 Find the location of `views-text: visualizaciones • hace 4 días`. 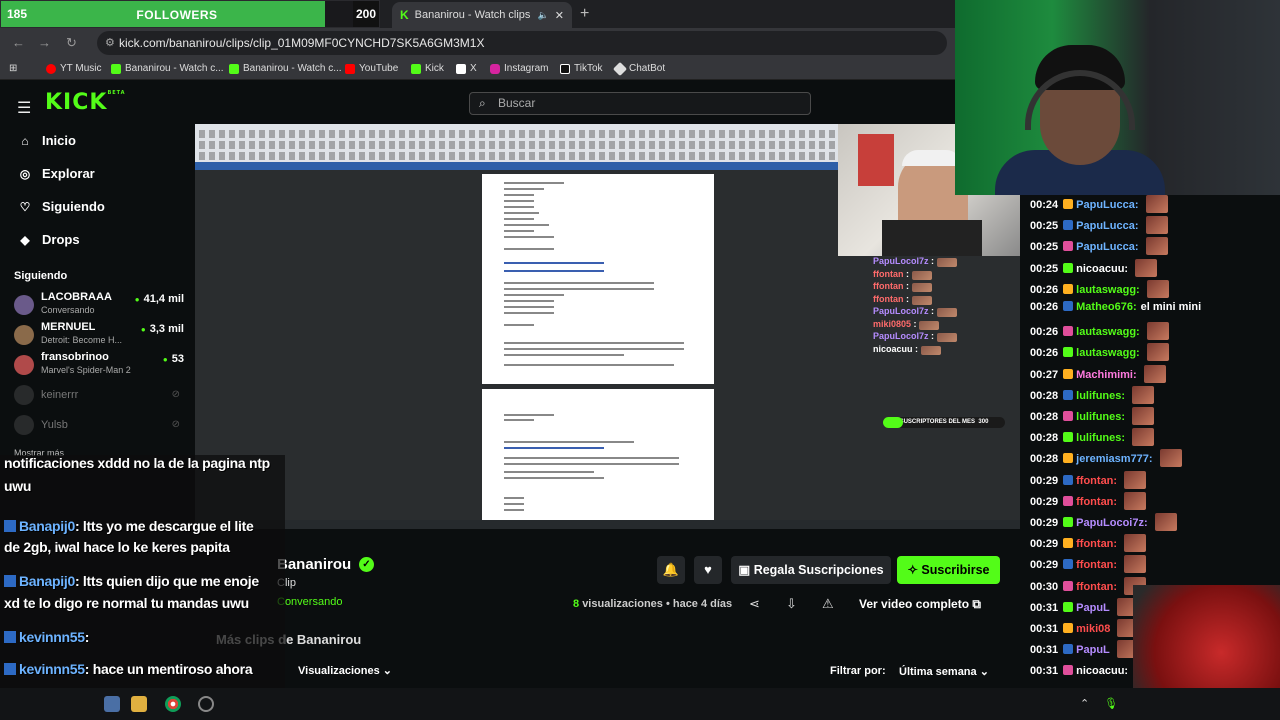

views-text: visualizaciones • hace 4 días is located at coordinates (657, 604).